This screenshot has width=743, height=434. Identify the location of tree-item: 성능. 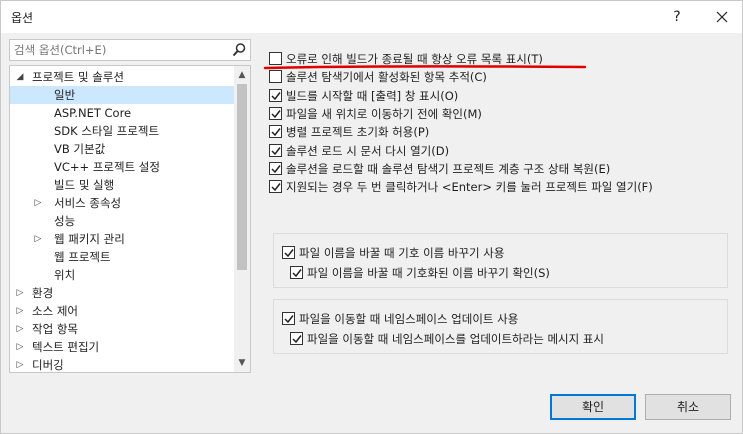
(122, 221).